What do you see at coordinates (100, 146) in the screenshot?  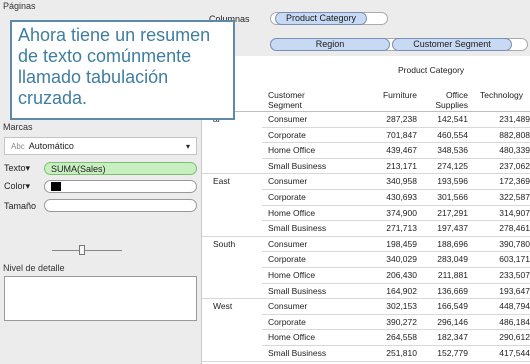 I see `mark-type-dropdown: Abc Automático ▾` at bounding box center [100, 146].